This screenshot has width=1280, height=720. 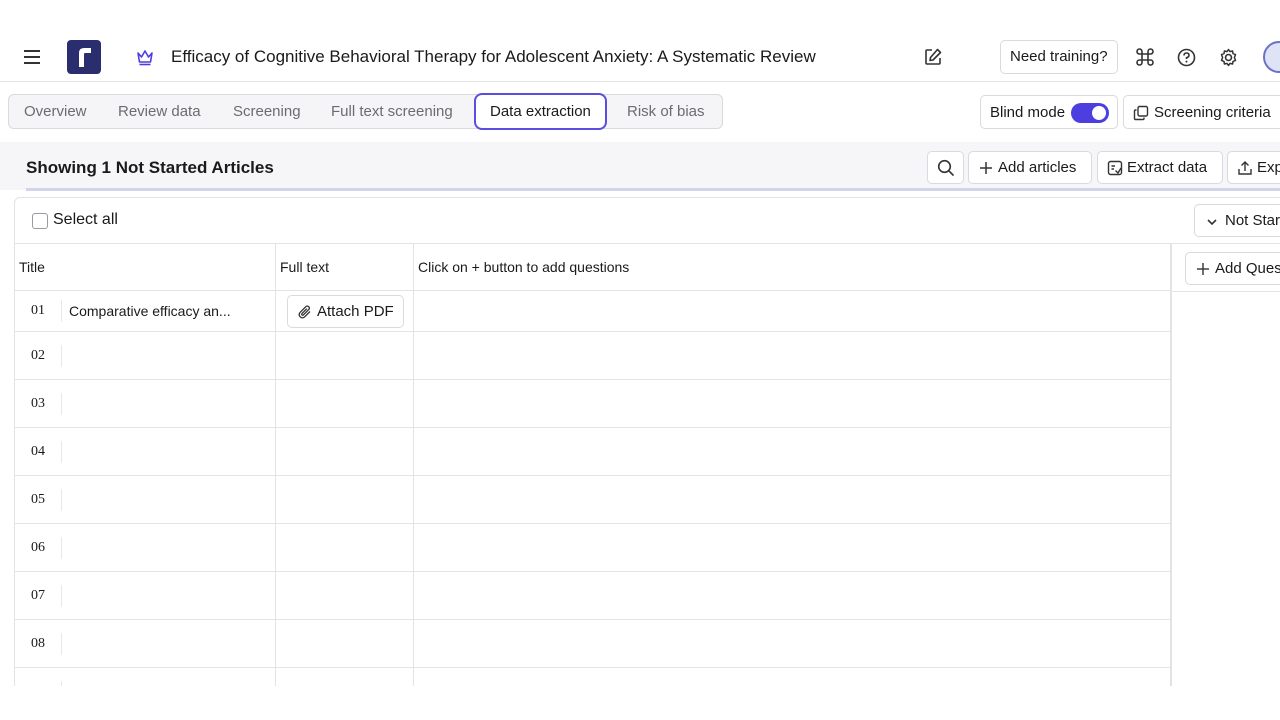 What do you see at coordinates (1268, 167) in the screenshot?
I see `export-label: Export` at bounding box center [1268, 167].